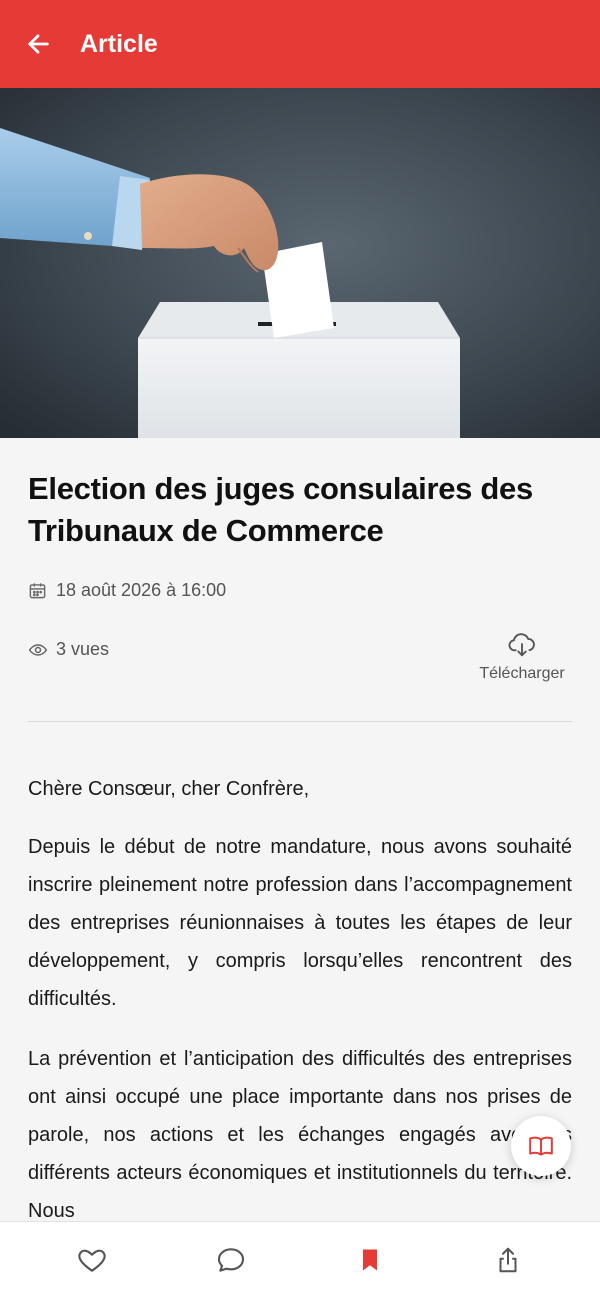  I want to click on arrow-left-icon, so click(38, 44).